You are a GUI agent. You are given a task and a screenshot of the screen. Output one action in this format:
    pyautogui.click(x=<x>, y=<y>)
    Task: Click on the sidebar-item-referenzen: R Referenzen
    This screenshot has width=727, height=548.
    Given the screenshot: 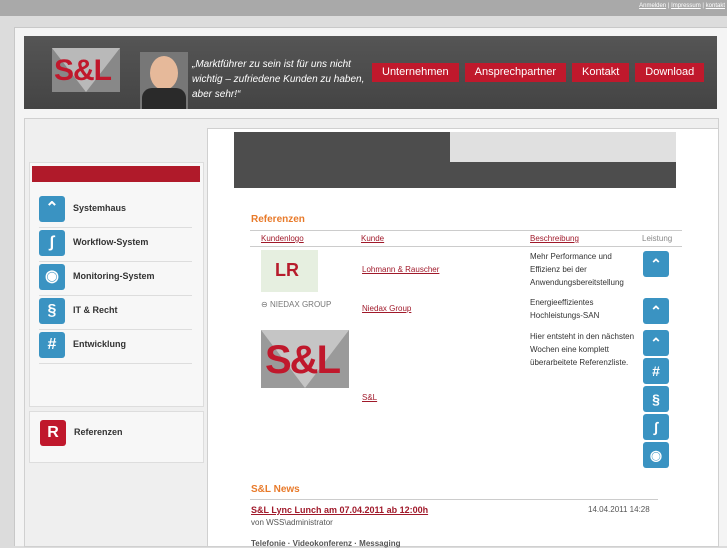 What is the action you would take?
    pyautogui.click(x=116, y=437)
    